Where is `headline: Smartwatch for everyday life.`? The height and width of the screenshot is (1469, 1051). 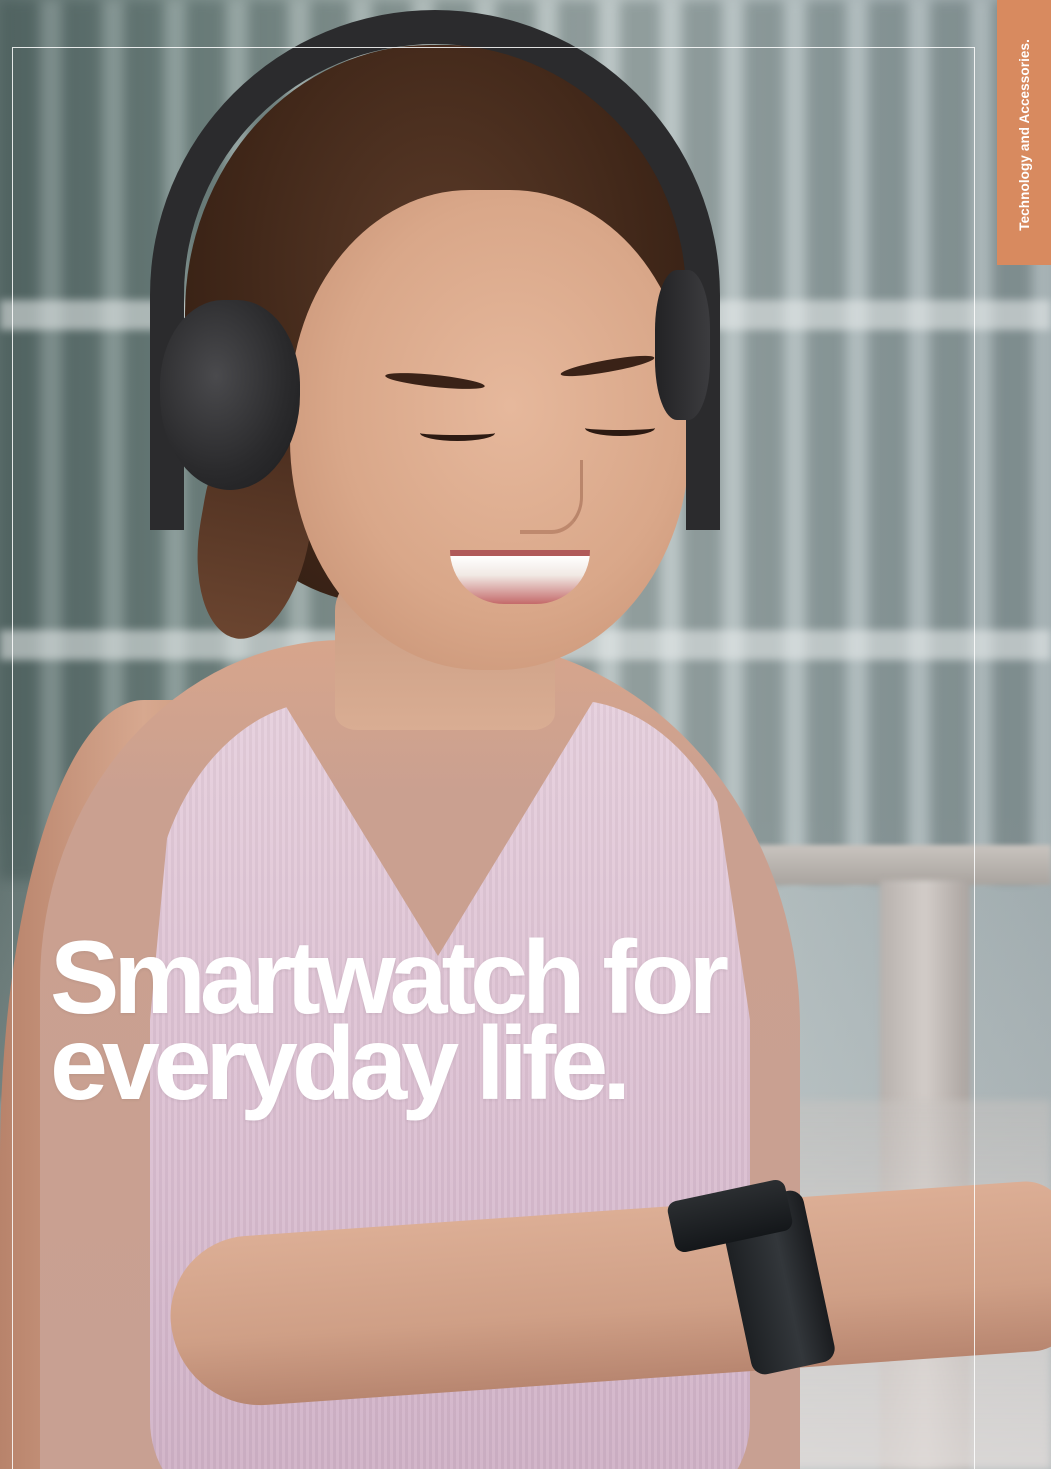 headline: Smartwatch for everyday life. is located at coordinates (500, 1024).